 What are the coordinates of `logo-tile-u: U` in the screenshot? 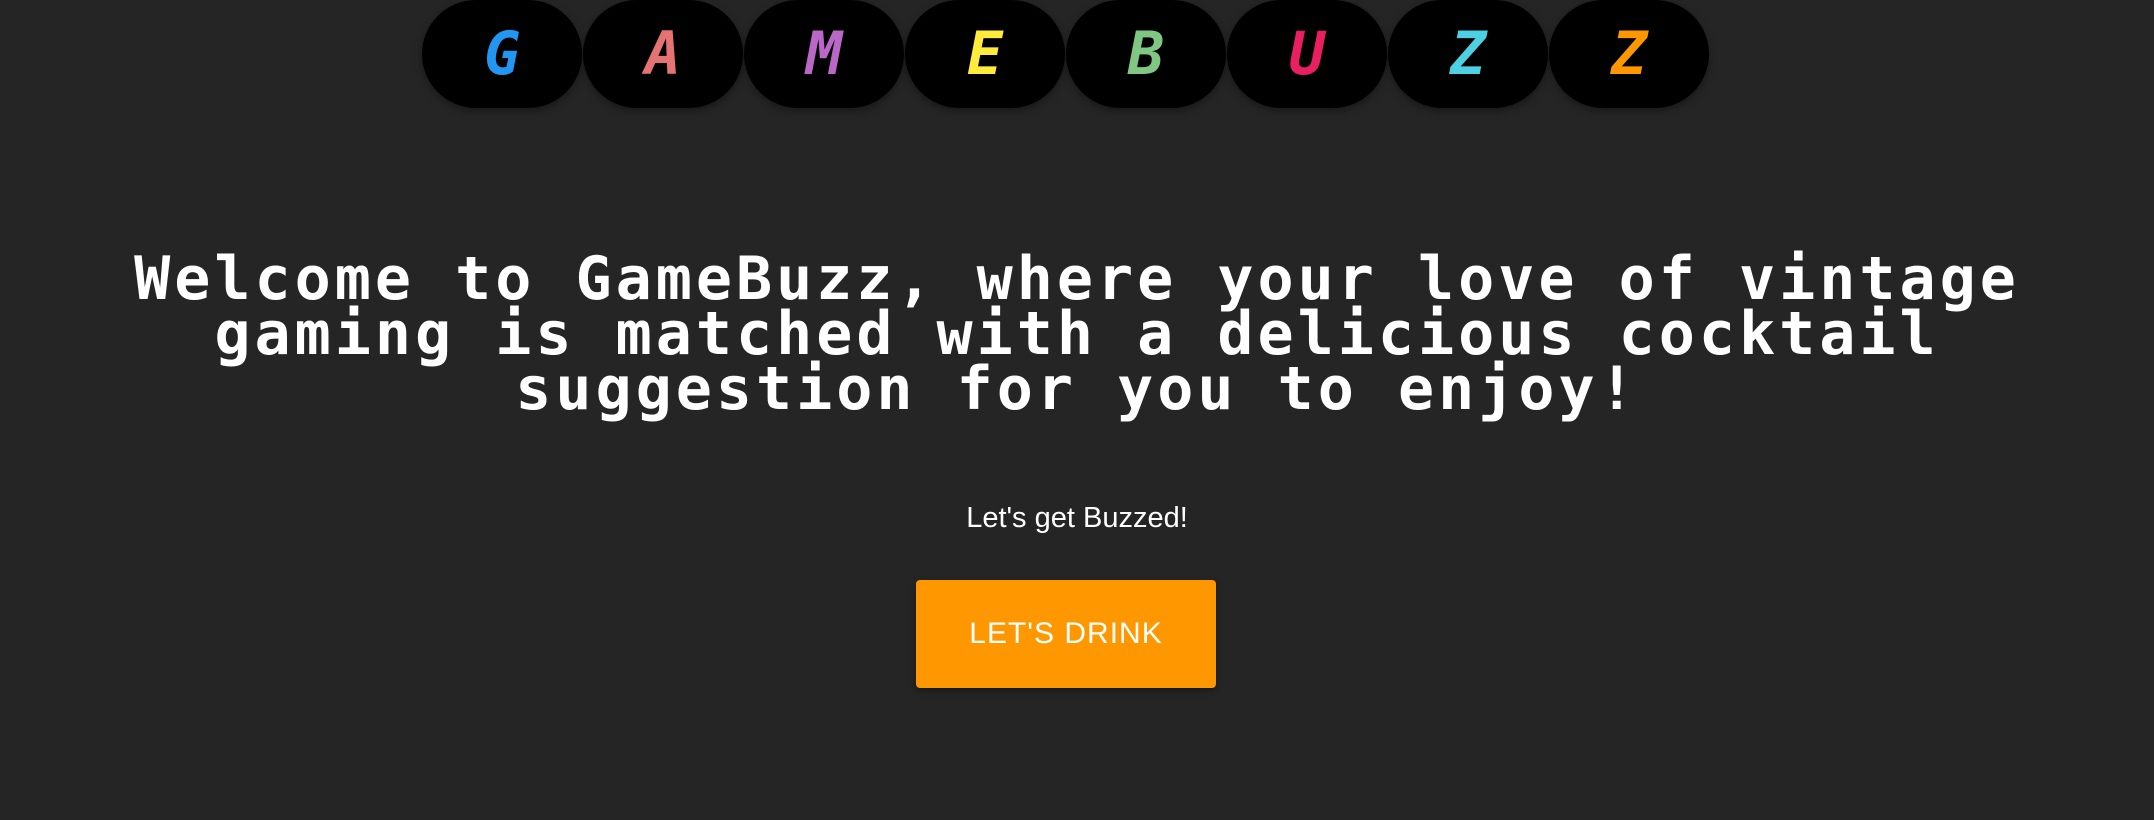 It's located at (1307, 54).